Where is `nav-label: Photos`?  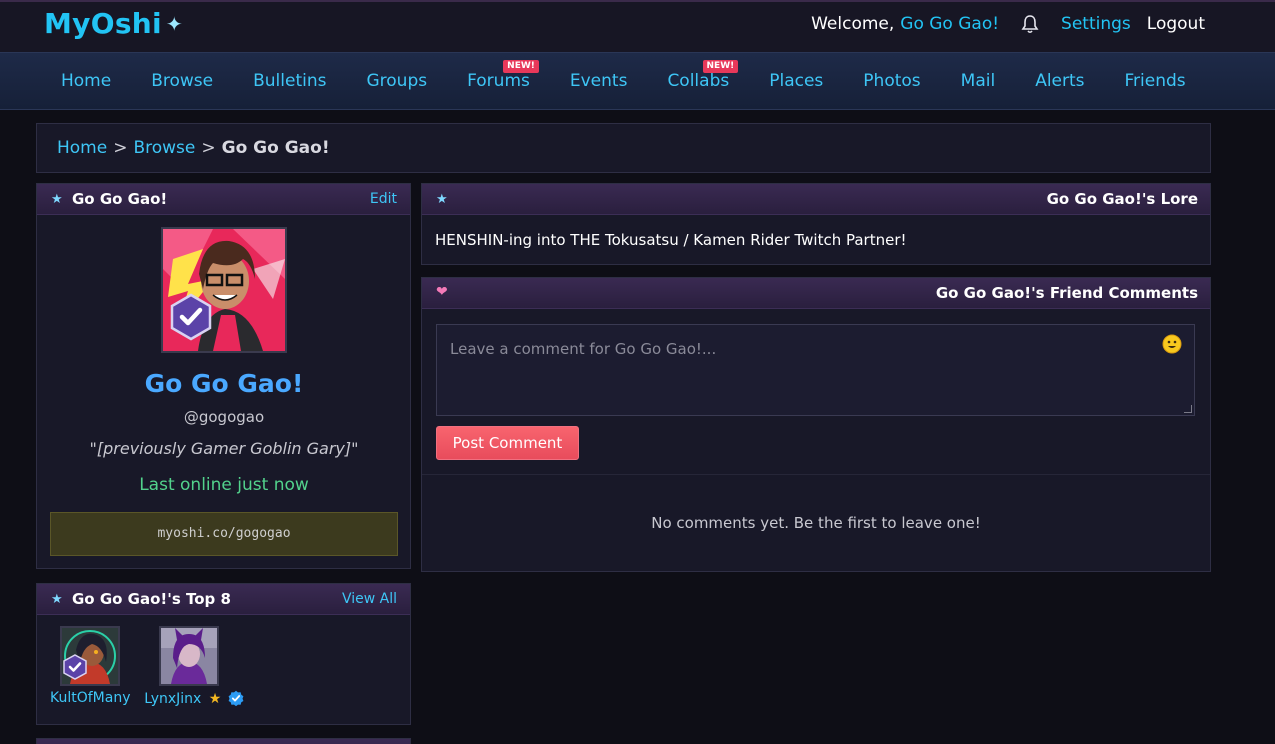
nav-label: Photos is located at coordinates (891, 81).